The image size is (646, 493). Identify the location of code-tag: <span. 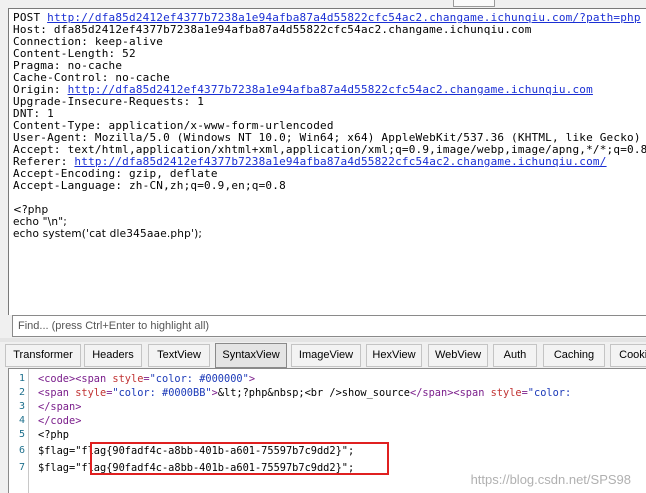
(57, 393).